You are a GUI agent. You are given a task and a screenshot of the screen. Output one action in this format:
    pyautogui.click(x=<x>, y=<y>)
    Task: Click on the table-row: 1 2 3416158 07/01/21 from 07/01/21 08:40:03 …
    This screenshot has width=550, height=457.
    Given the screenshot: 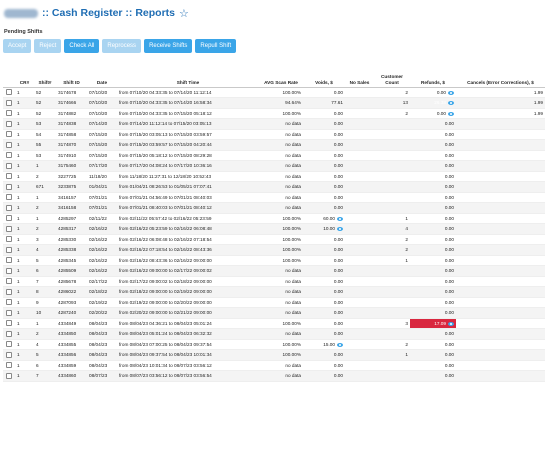 What is the action you would take?
    pyautogui.click(x=274, y=208)
    